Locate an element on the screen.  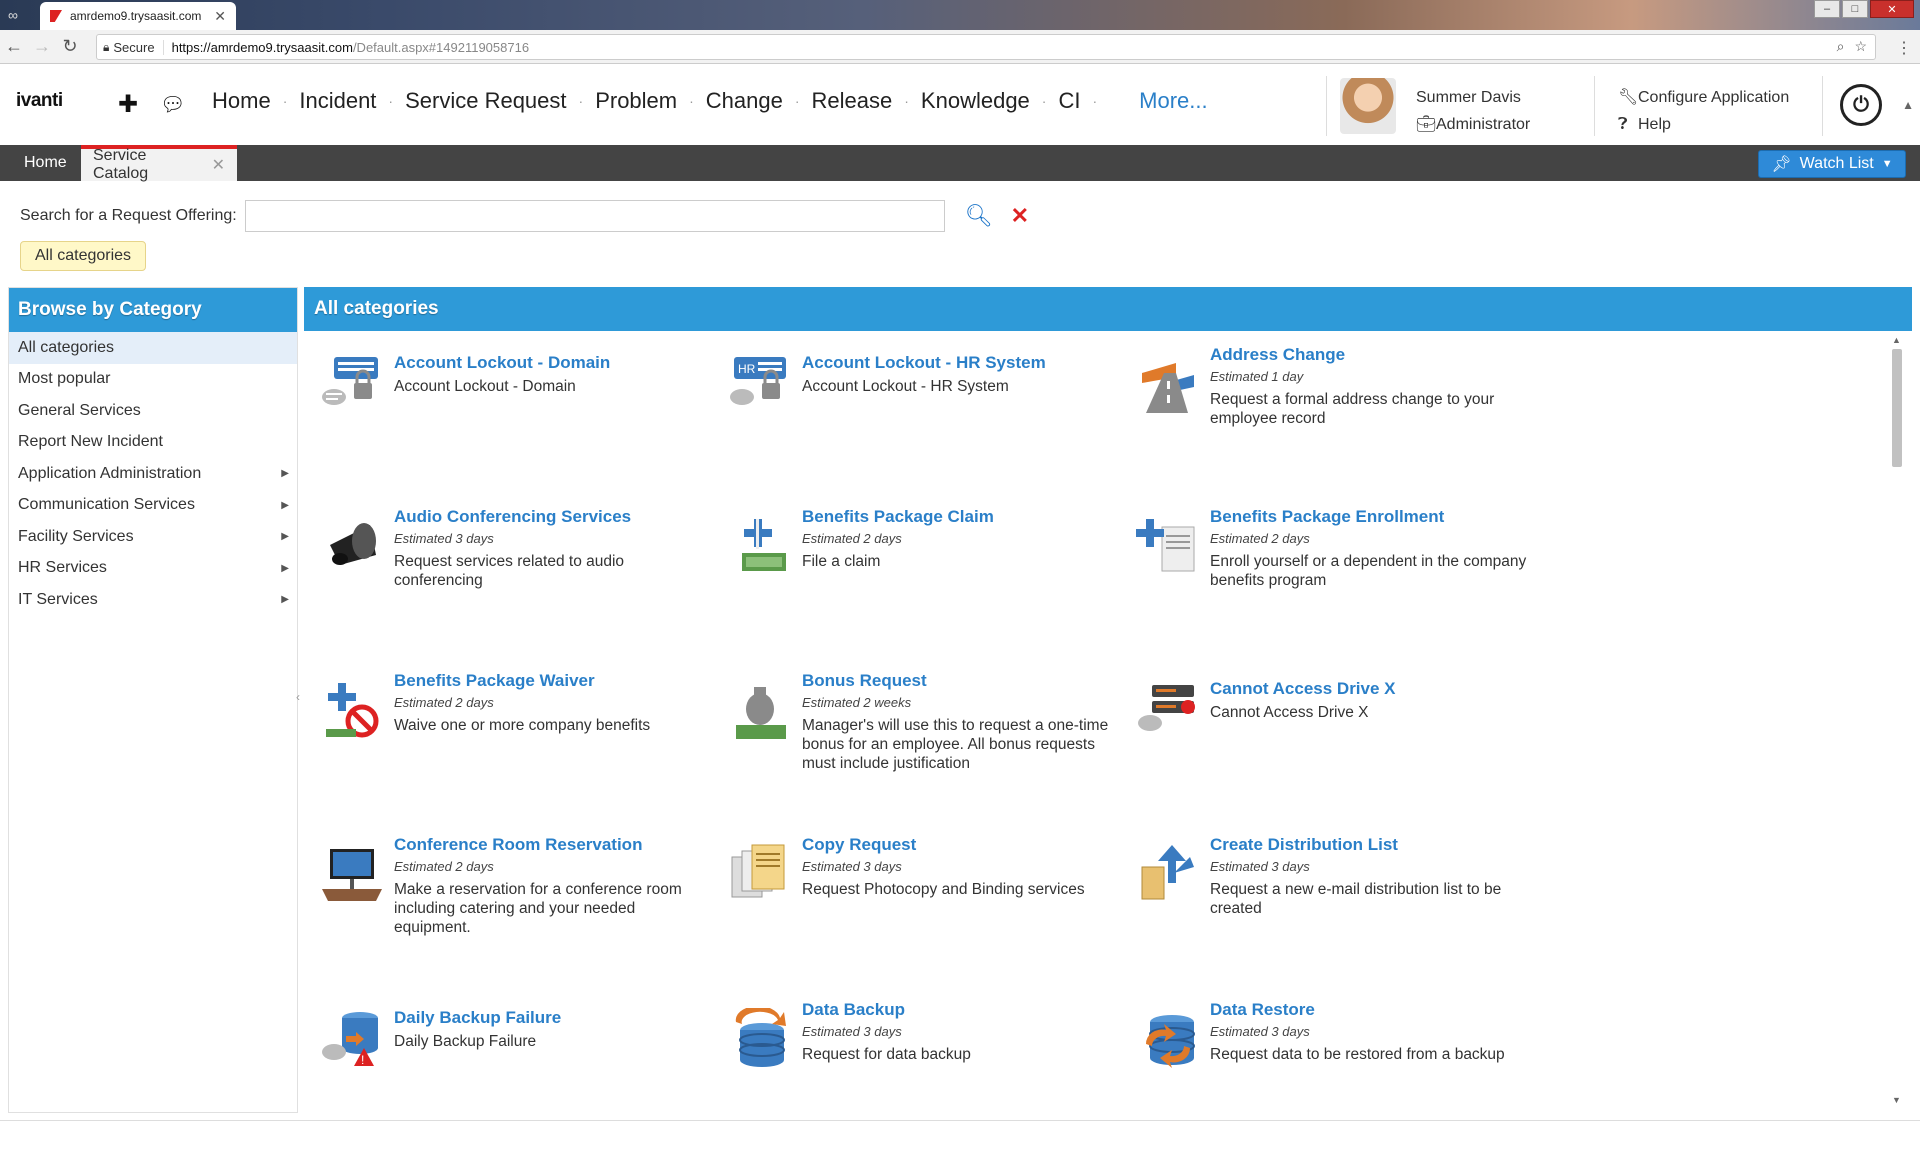
sidebar-item-label: Application Administration is located at coordinates (110, 473).